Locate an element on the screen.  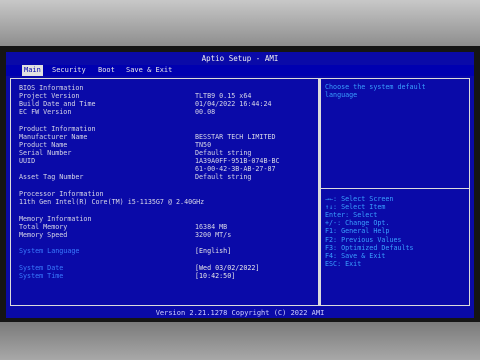
system-language-option: System Language [English] is located at coordinates (166, 251).